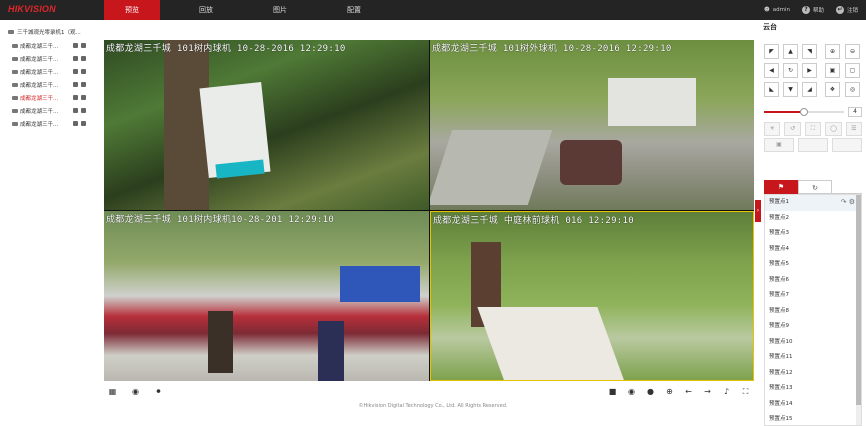  I want to click on list-item: 预置点8, so click(813, 312).